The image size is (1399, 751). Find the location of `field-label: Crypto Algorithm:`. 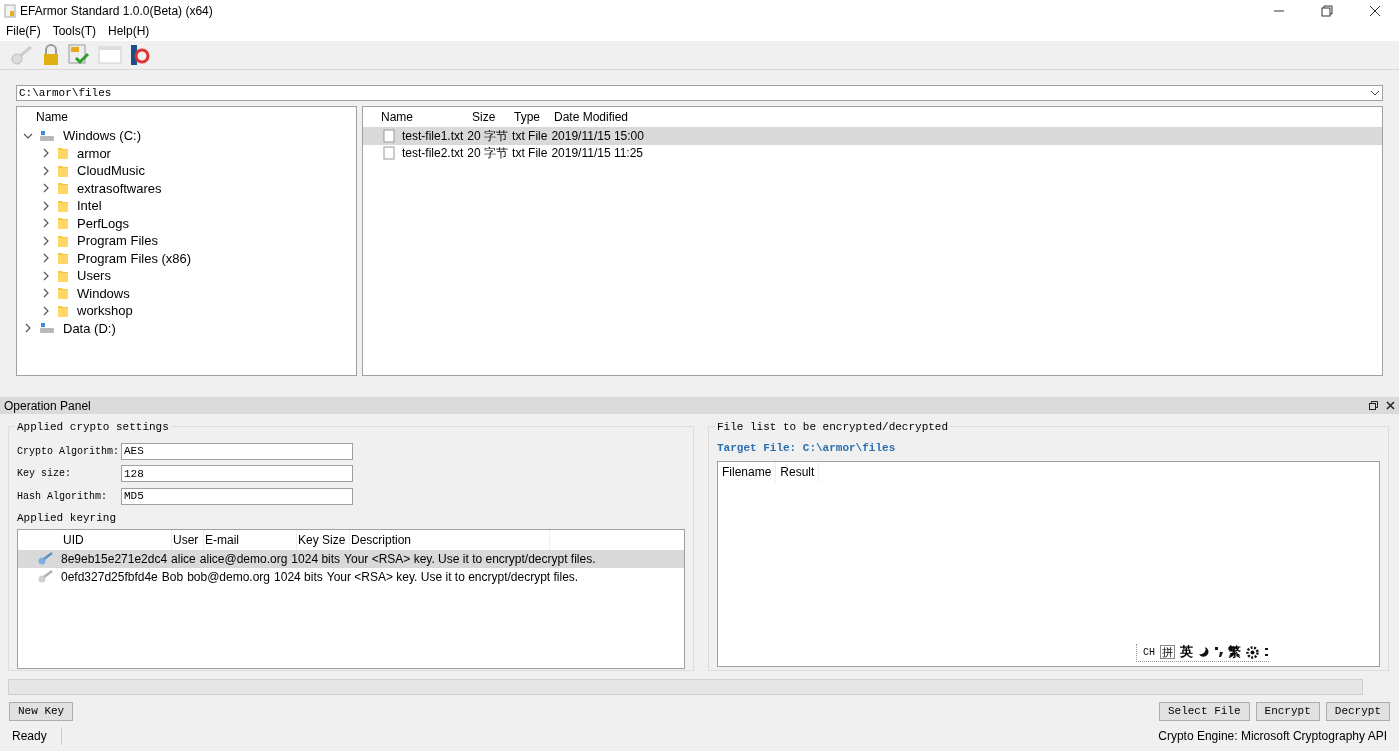

field-label: Crypto Algorithm: is located at coordinates (69, 451).